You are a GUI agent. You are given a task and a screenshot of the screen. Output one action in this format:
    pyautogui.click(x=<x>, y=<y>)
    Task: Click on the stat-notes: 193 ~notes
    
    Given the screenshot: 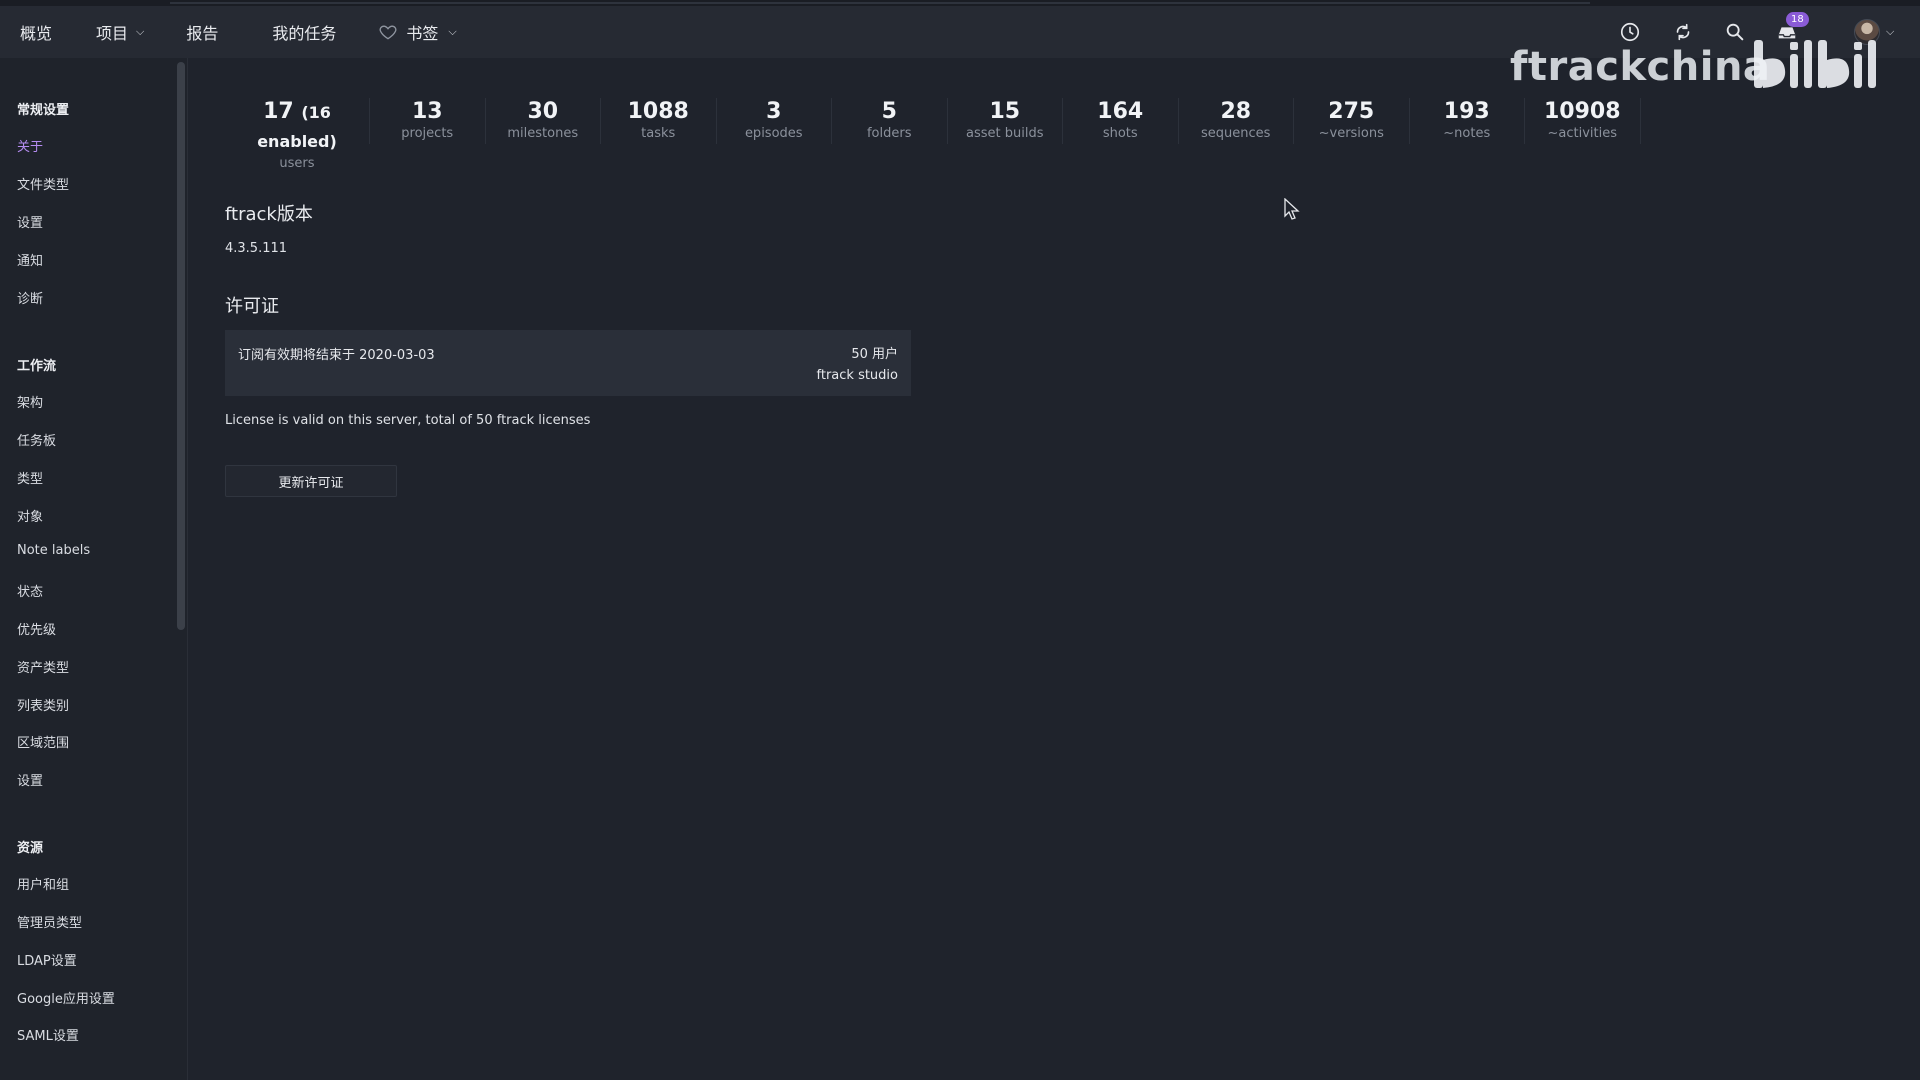 What is the action you would take?
    pyautogui.click(x=1467, y=121)
    